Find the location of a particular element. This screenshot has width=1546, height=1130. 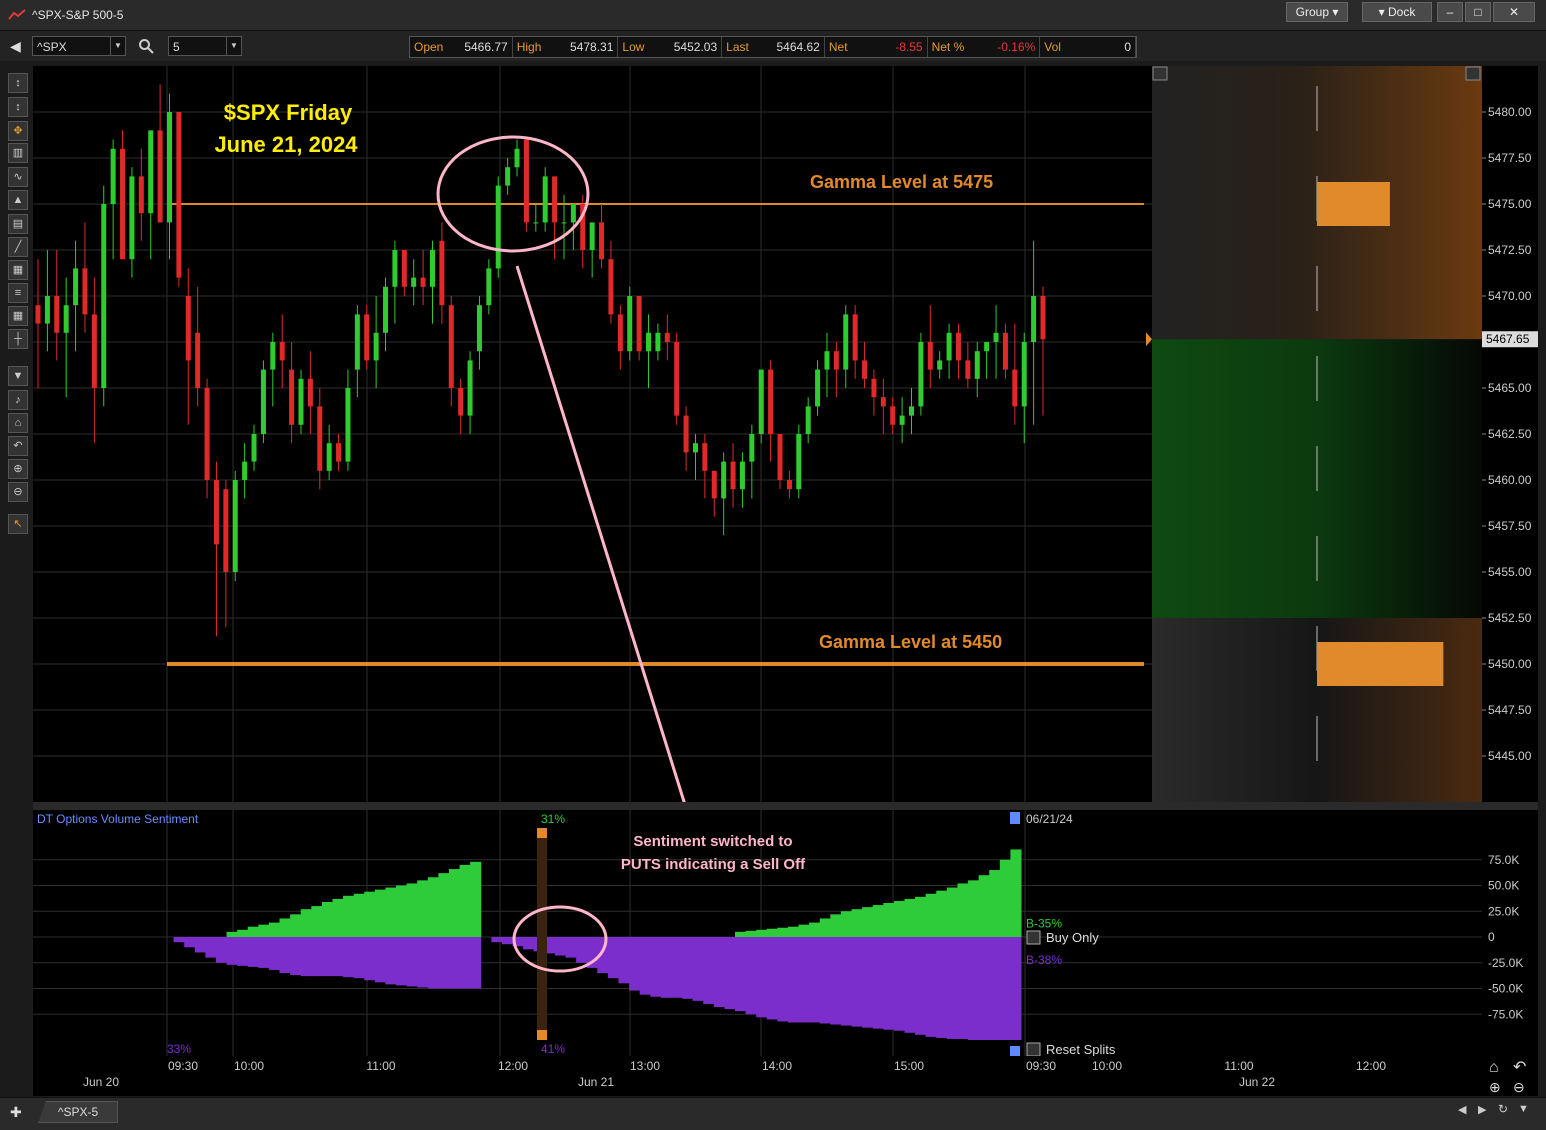

panel-separator is located at coordinates (785, 806).